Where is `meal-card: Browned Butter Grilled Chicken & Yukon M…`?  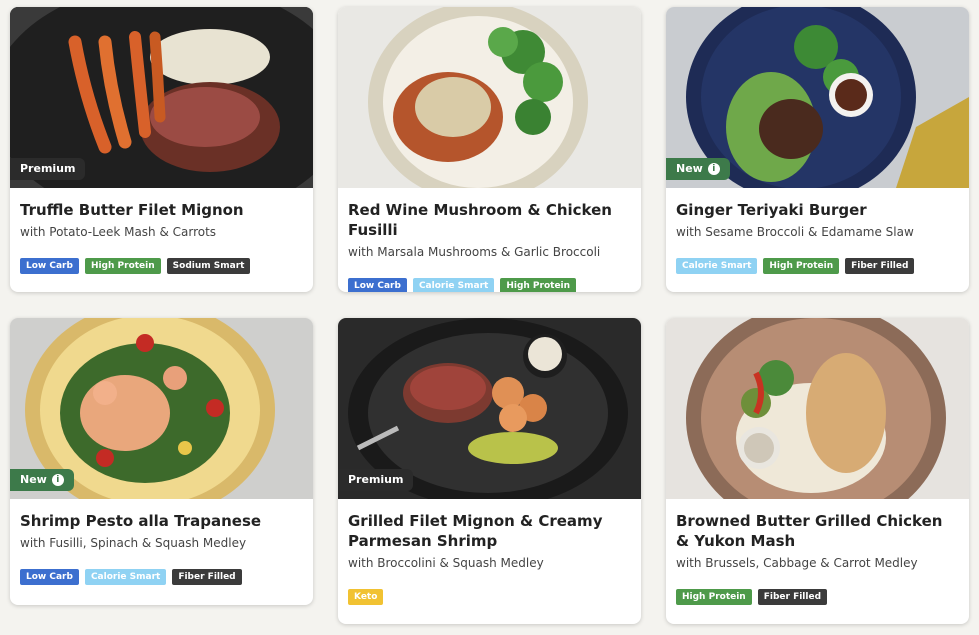 meal-card: Browned Butter Grilled Chicken & Yukon M… is located at coordinates (817, 471).